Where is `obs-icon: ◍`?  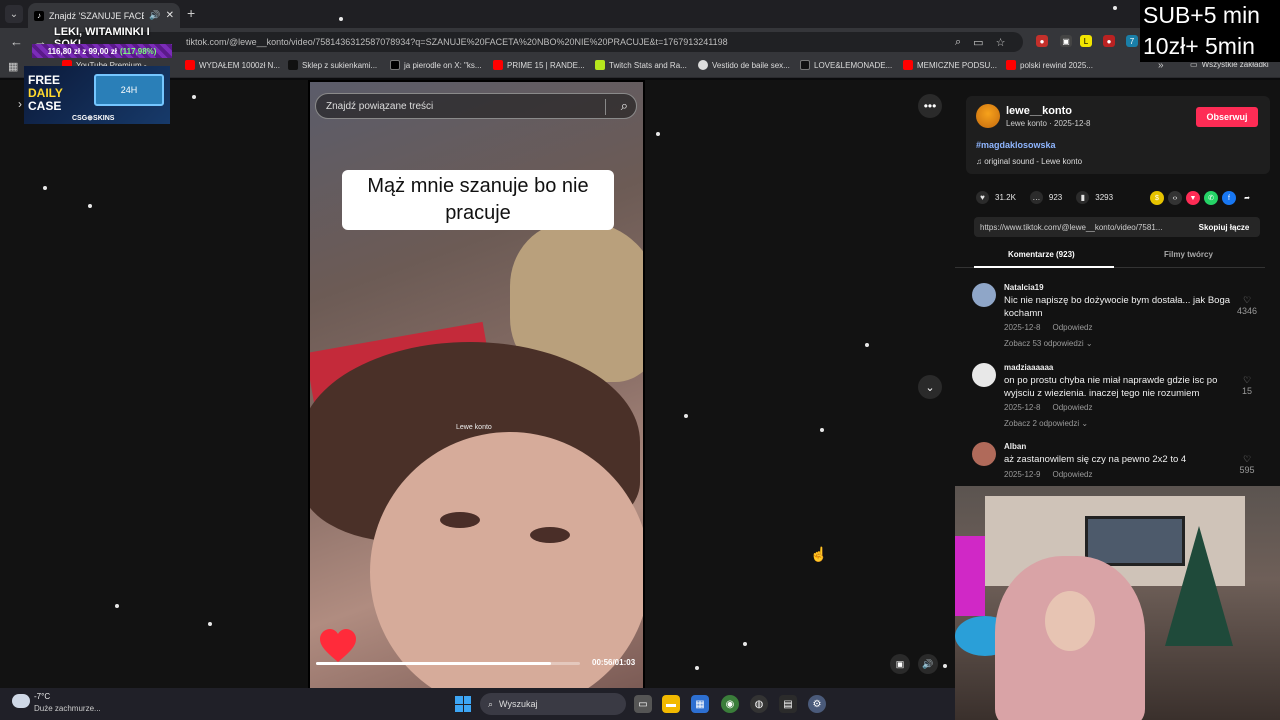 obs-icon: ◍ is located at coordinates (759, 704).